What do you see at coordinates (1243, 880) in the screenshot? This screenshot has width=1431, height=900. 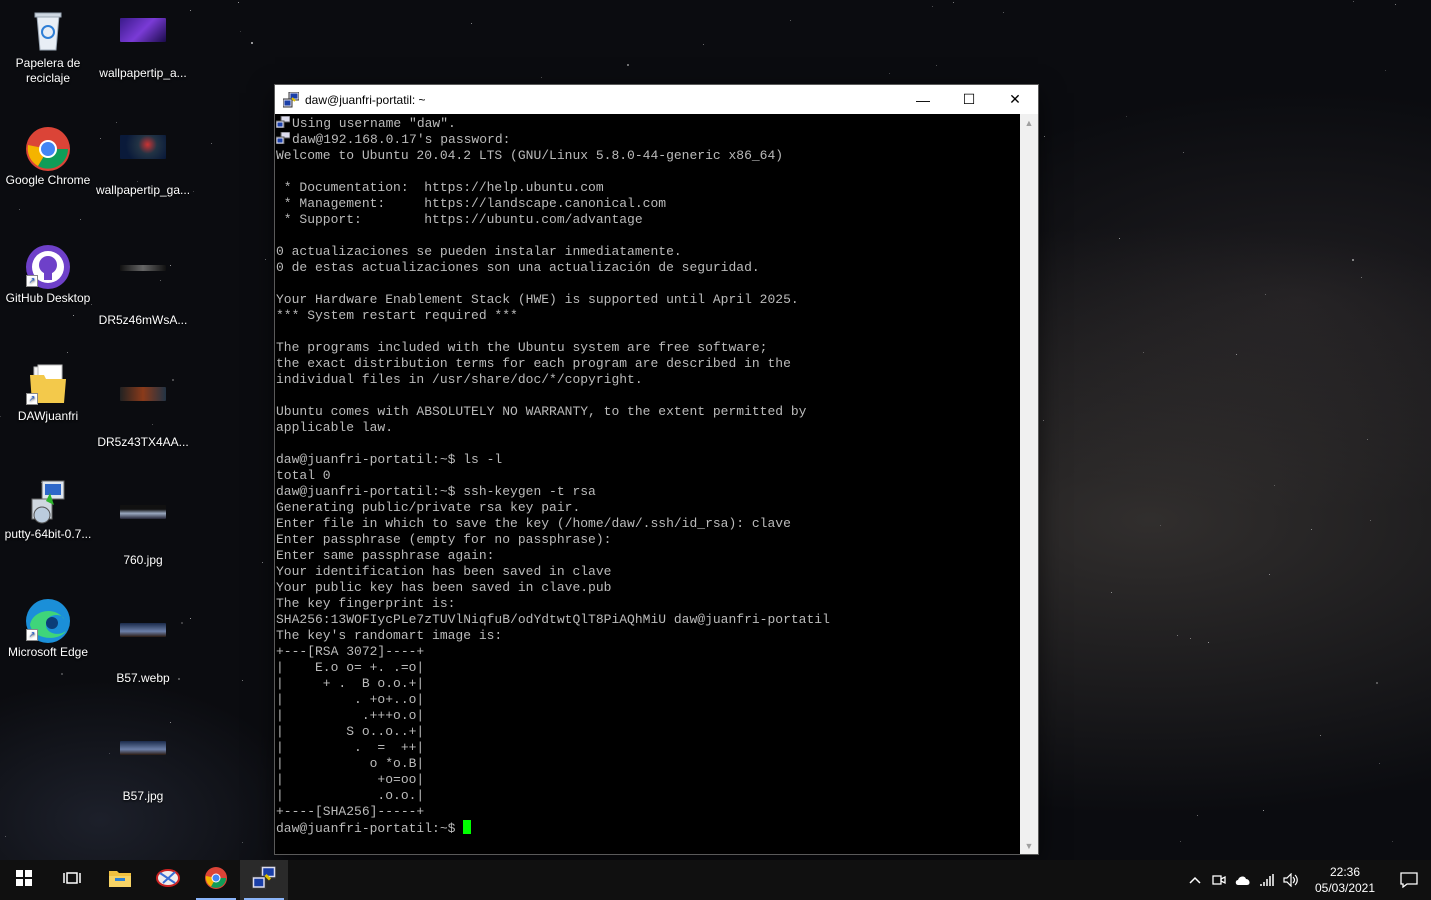 I see `onedrive-cloud-icon` at bounding box center [1243, 880].